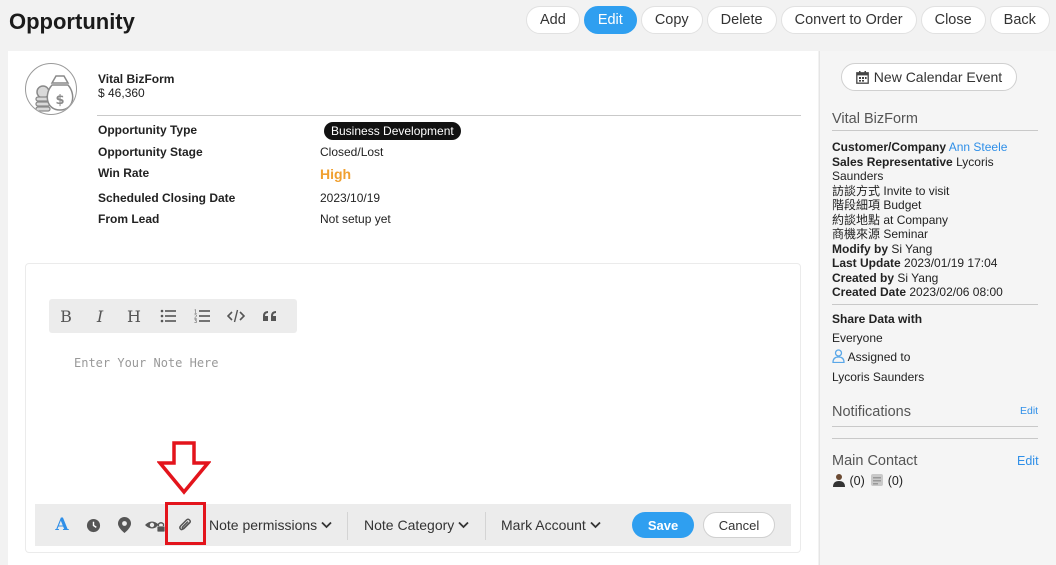 This screenshot has height=565, width=1056. What do you see at coordinates (935, 357) in the screenshot?
I see `share-assigned: Assigned to` at bounding box center [935, 357].